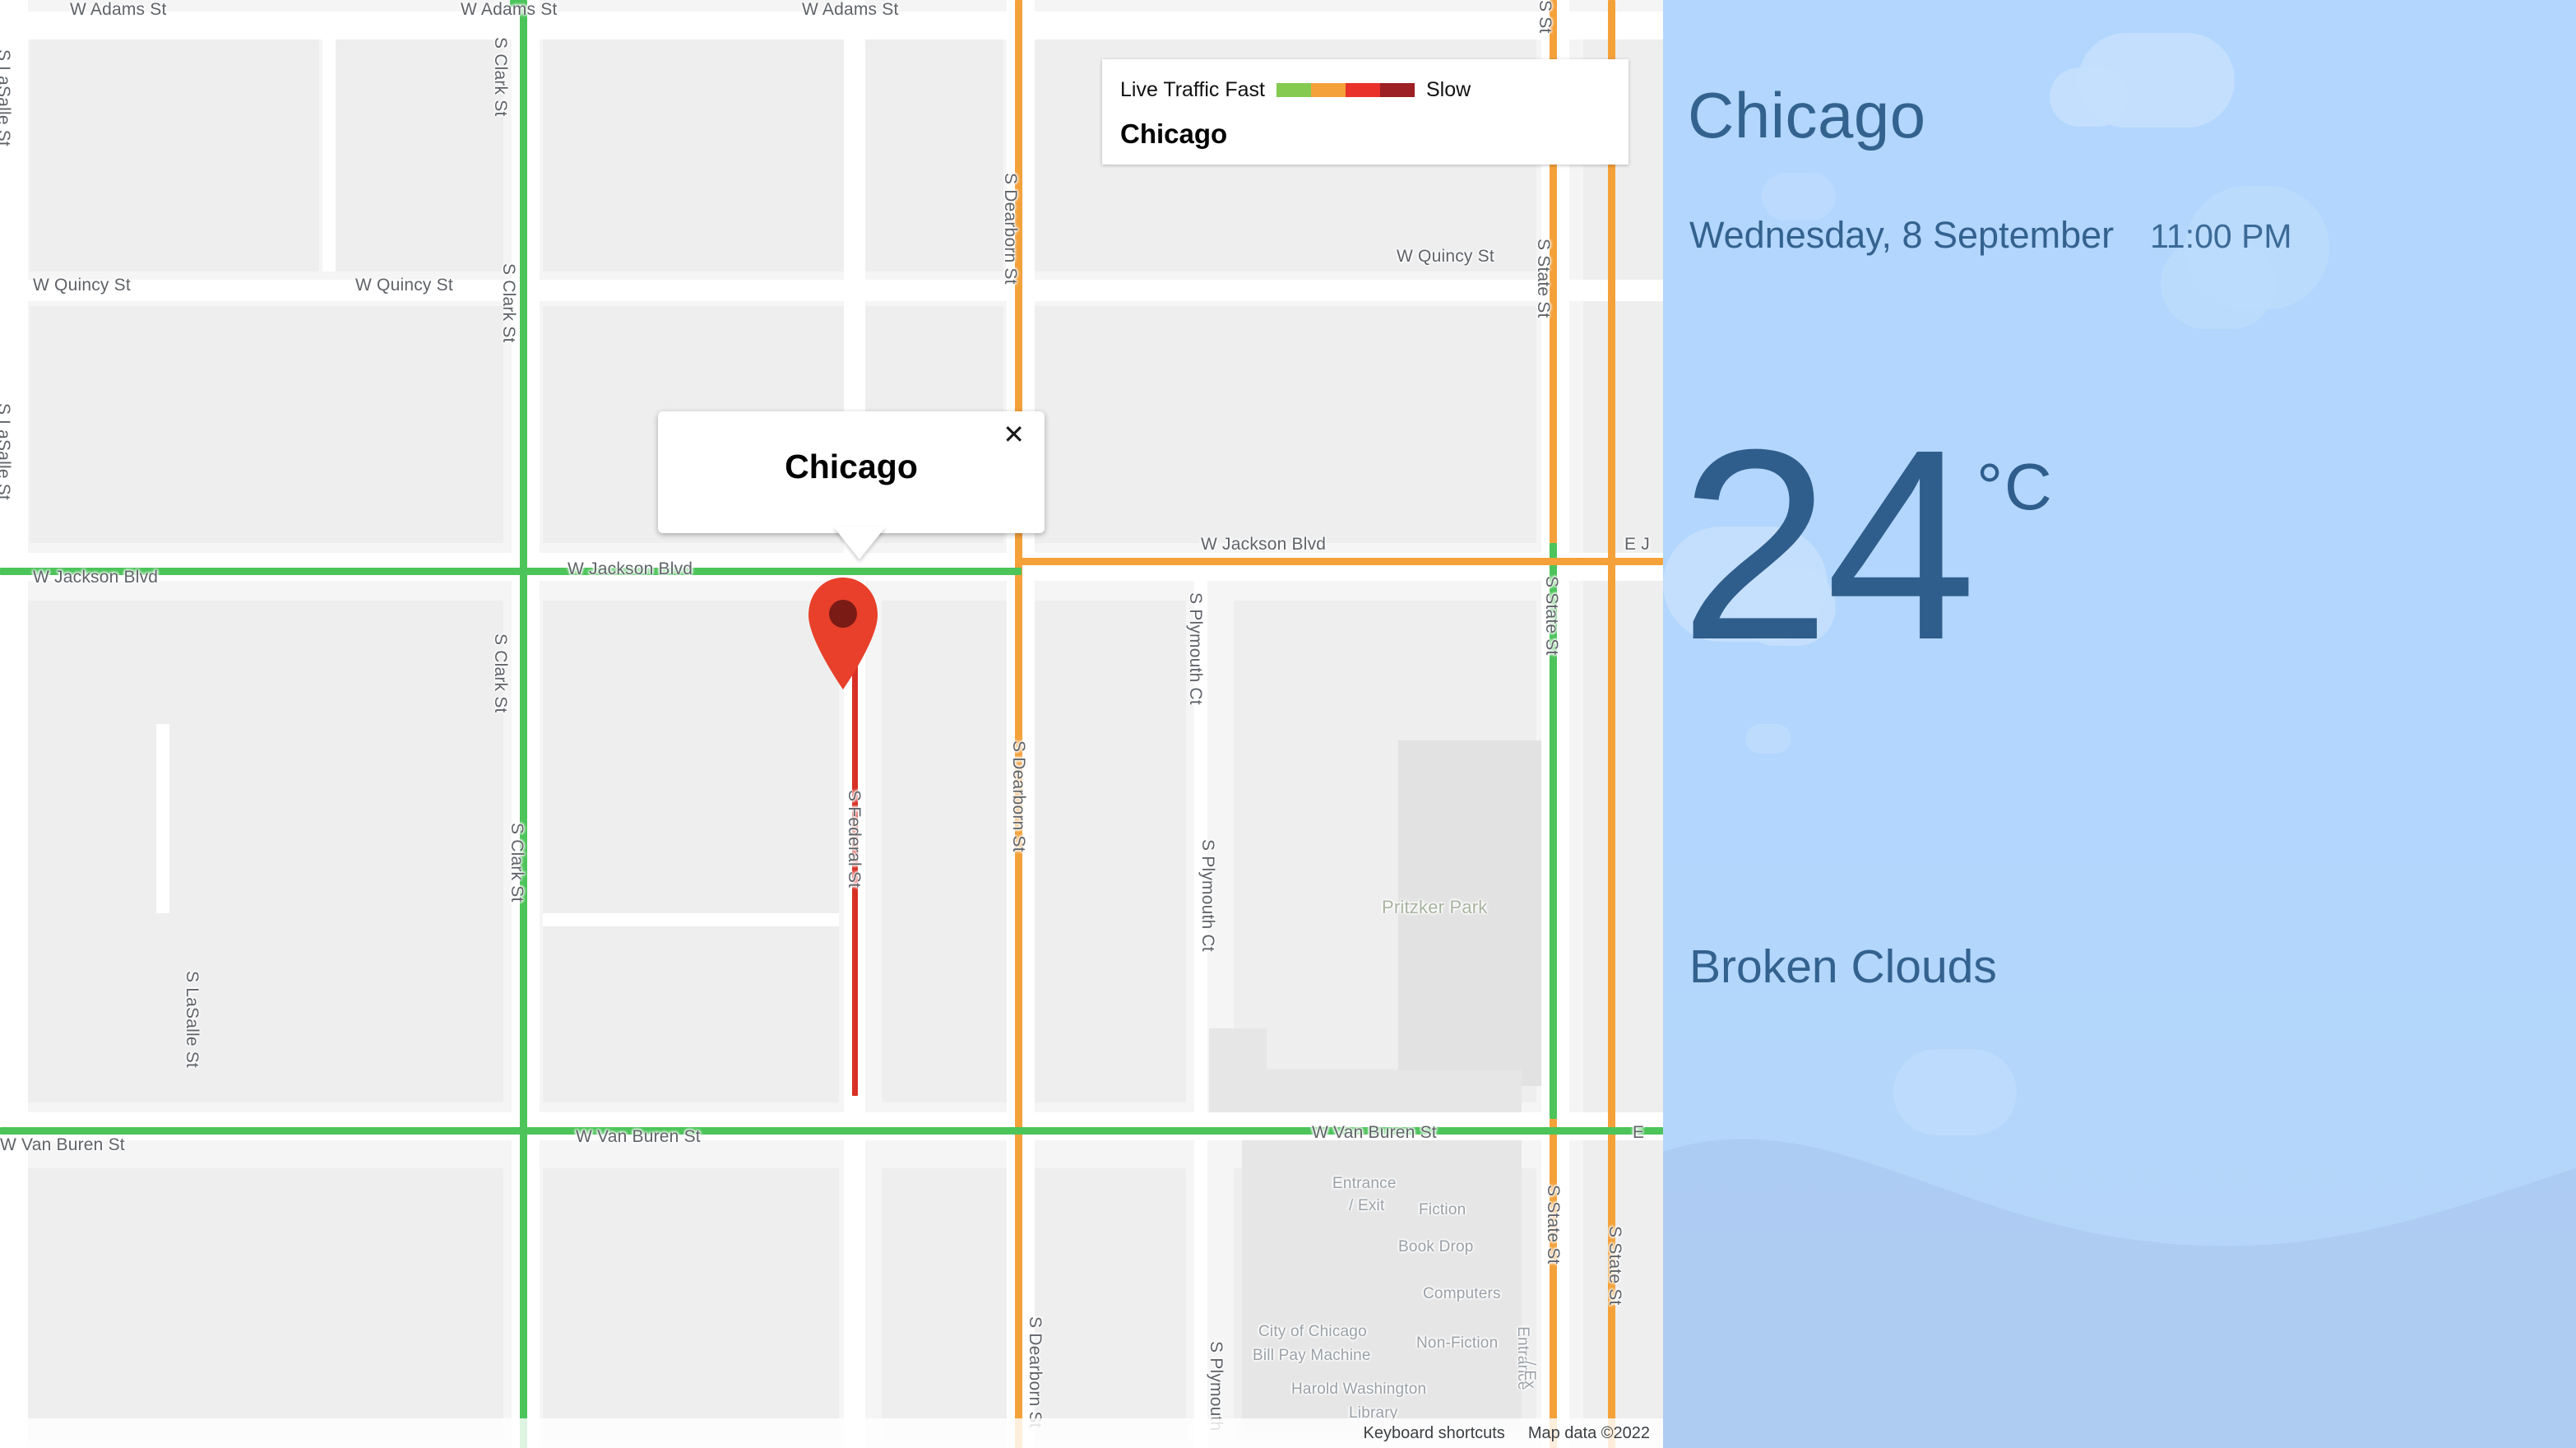  I want to click on map-data-attribution: Map data ©2022, so click(1589, 1432).